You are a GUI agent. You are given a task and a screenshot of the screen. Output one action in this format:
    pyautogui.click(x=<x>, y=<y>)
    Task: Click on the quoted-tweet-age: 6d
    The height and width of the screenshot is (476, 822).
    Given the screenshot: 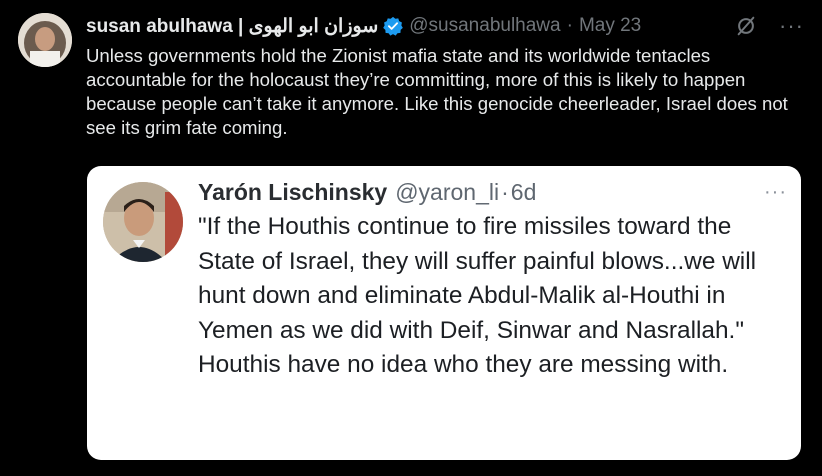 What is the action you would take?
    pyautogui.click(x=524, y=192)
    